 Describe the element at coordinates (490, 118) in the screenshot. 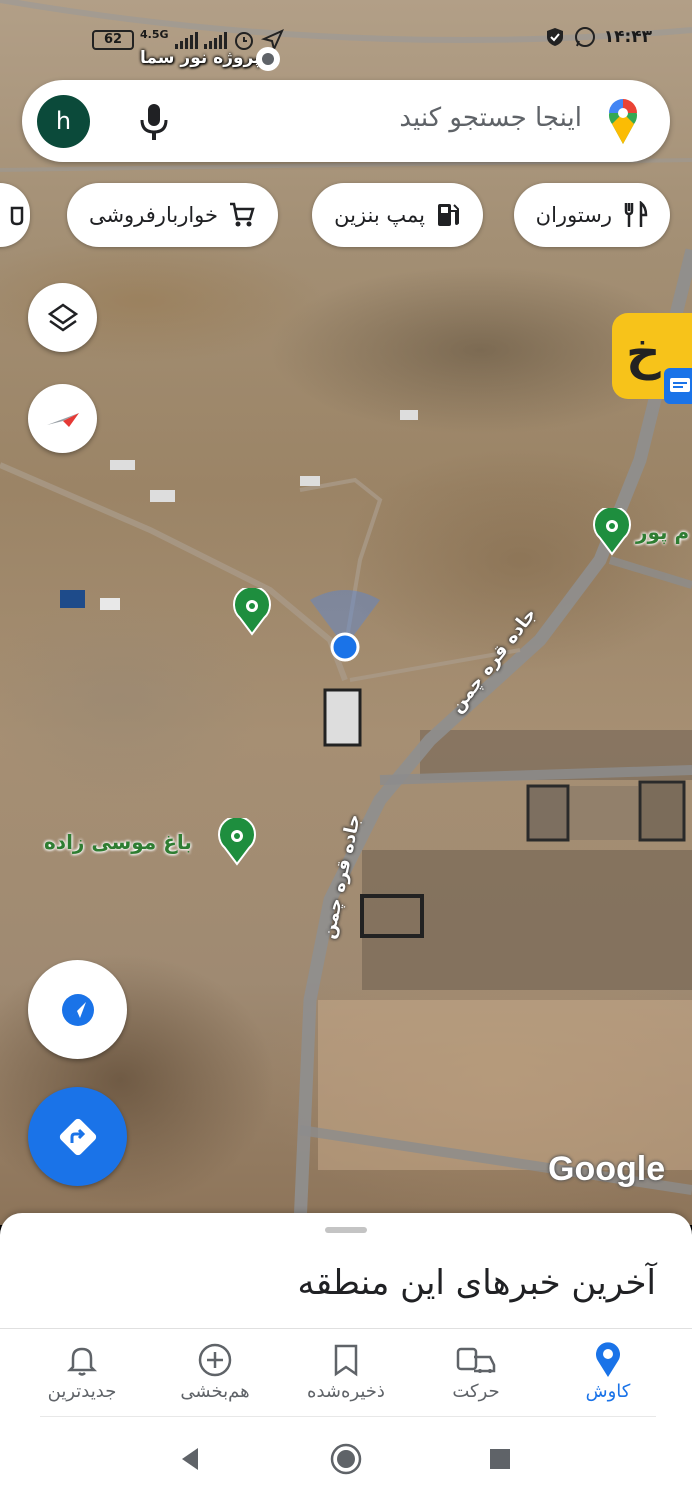

I see `search-input: اینجا جستجو کنید` at that location.